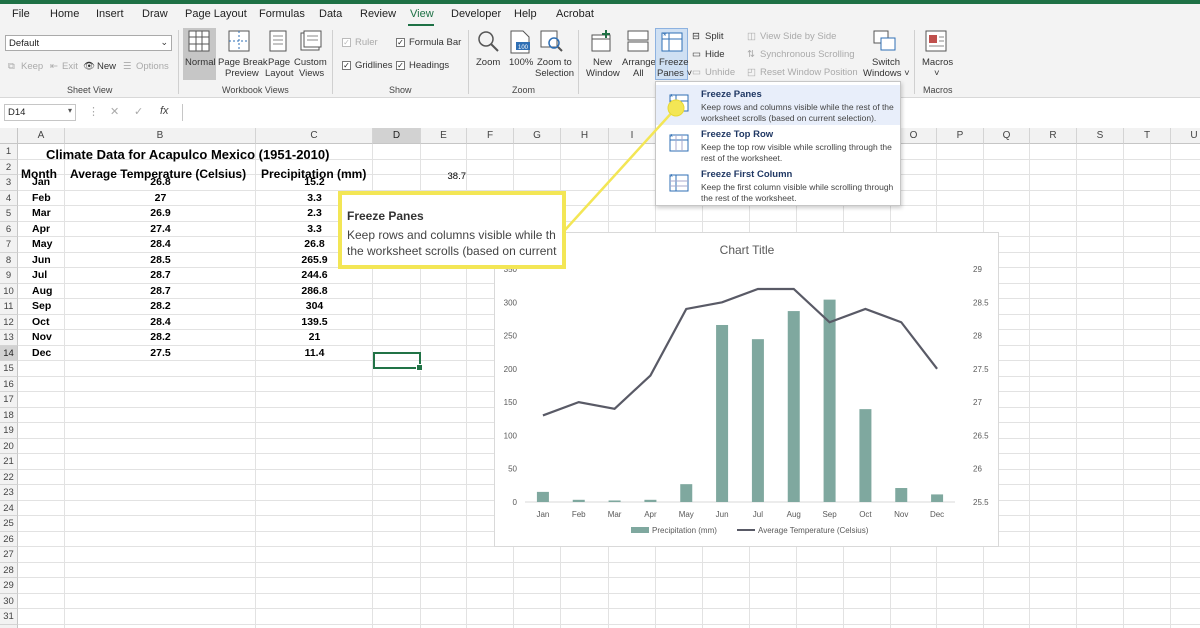 The height and width of the screenshot is (628, 1200). I want to click on headings-checkbox: ✓, so click(400, 65).